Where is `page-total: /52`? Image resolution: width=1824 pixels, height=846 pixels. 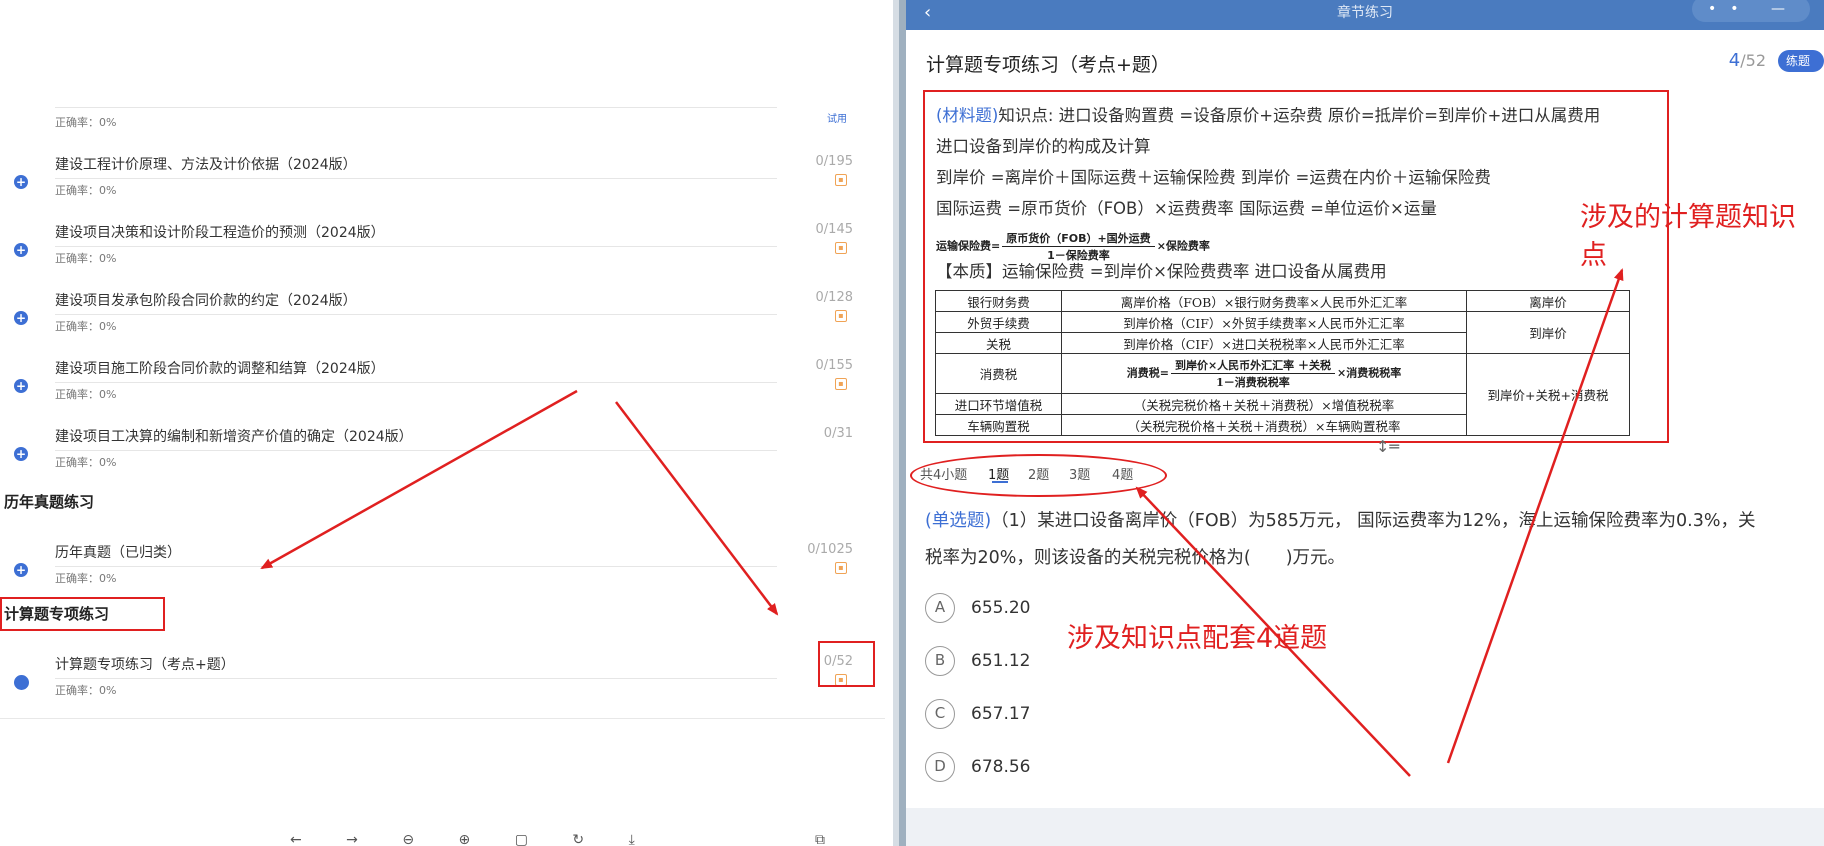
page-total: /52 is located at coordinates (1753, 60).